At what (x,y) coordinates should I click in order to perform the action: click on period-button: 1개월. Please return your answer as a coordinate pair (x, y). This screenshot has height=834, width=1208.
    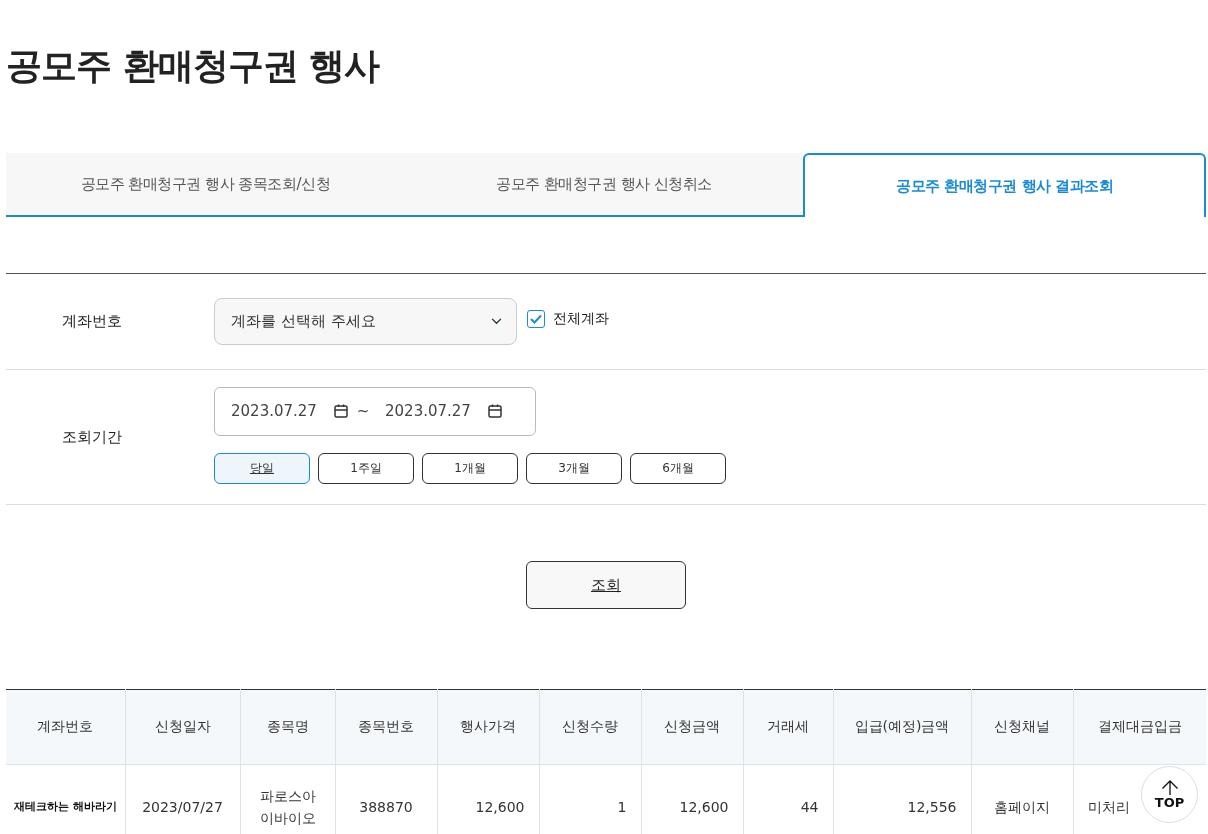
    Looking at the image, I should click on (470, 468).